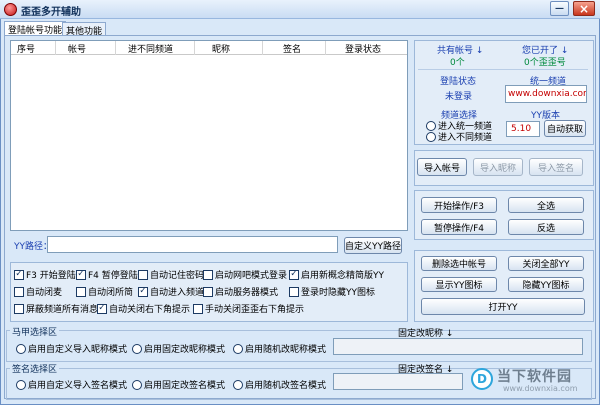 The image size is (600, 405). I want to click on option-checkbox: ✓ 自动关闭右下角提示, so click(143, 308).